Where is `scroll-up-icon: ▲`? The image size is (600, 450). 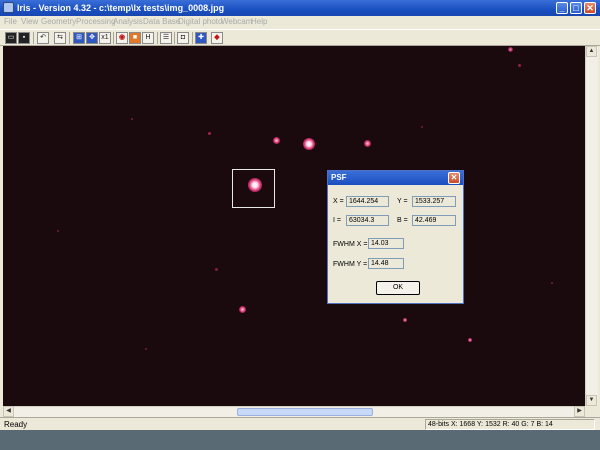
scroll-up-icon: ▲ is located at coordinates (591, 51).